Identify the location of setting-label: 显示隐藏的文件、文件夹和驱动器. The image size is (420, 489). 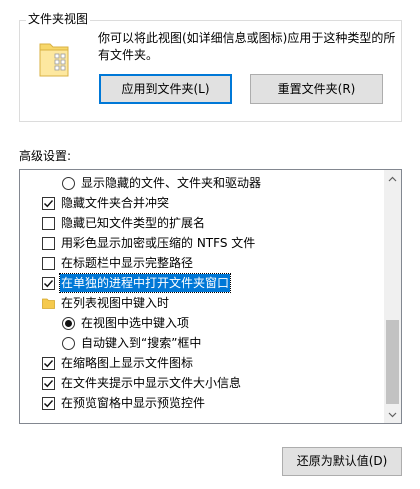
(171, 183).